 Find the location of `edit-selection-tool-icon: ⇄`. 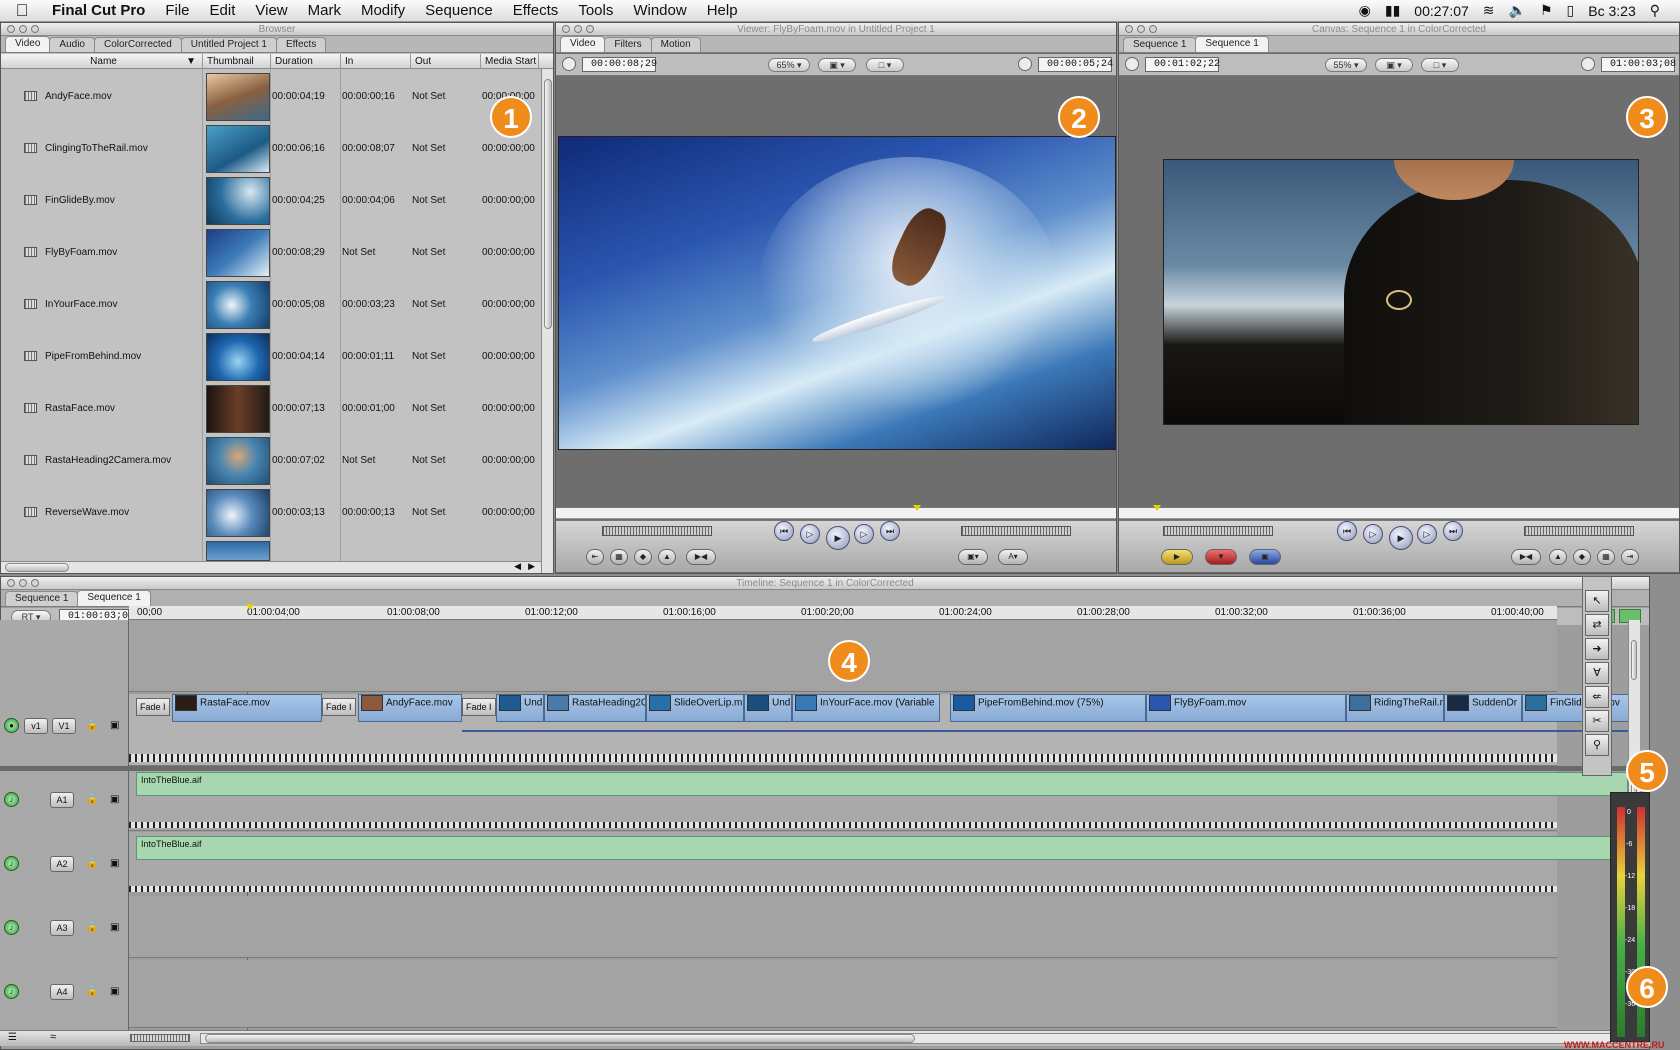

edit-selection-tool-icon: ⇄ is located at coordinates (1597, 625).